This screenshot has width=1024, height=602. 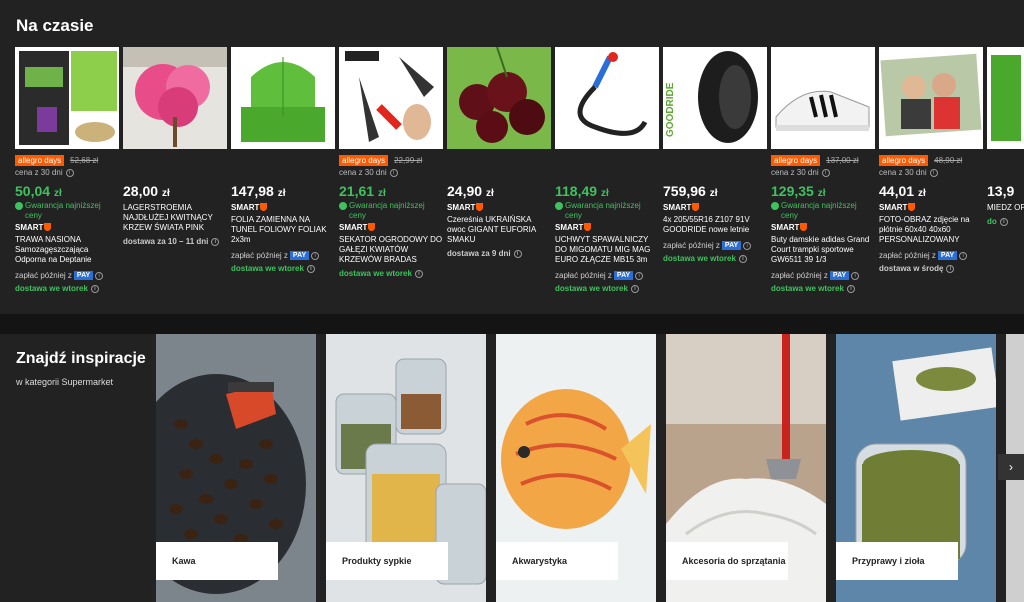 I want to click on product-price: 759,96 zł, so click(x=715, y=192).